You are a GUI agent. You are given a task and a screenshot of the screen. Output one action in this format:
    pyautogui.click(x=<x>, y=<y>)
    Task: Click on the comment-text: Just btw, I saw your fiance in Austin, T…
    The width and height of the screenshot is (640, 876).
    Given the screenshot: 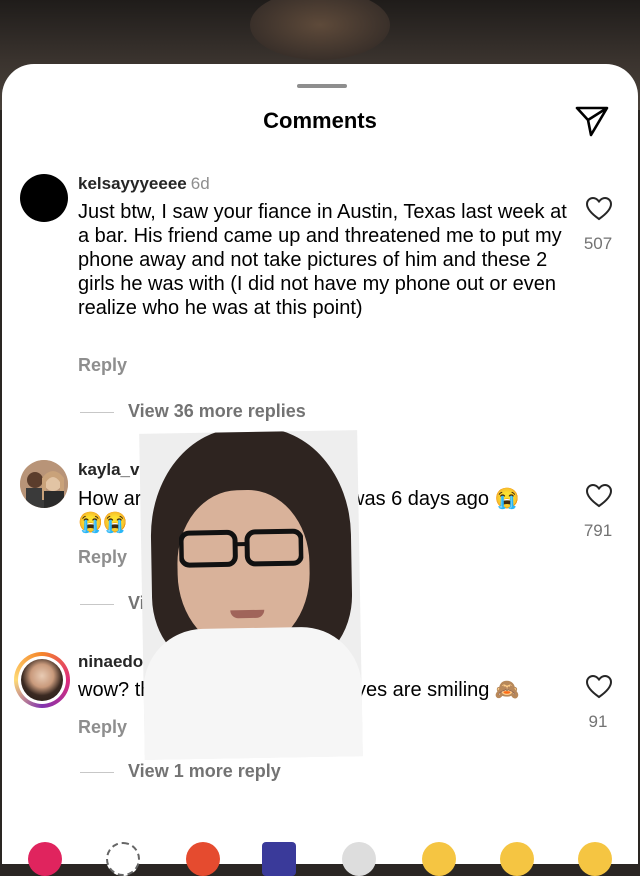 What is the action you would take?
    pyautogui.click(x=323, y=260)
    